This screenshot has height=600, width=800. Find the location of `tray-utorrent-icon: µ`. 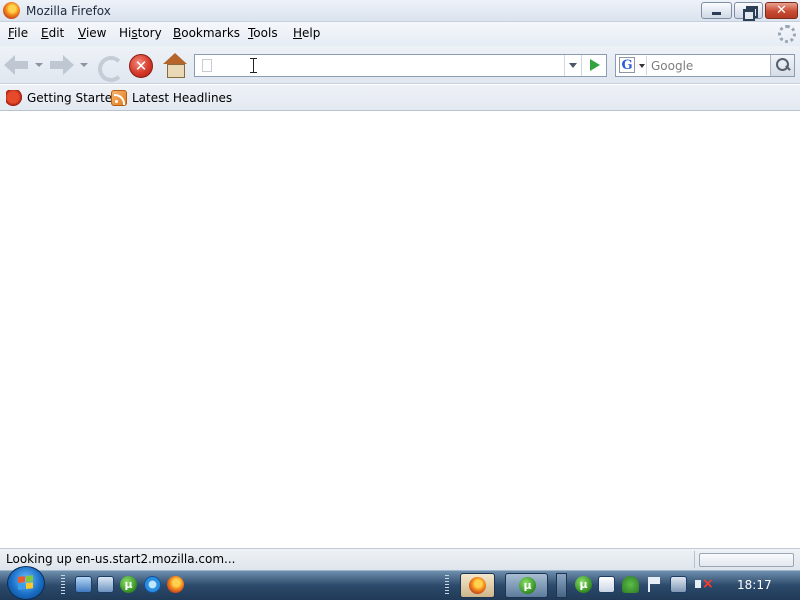

tray-utorrent-icon: µ is located at coordinates (583, 584).